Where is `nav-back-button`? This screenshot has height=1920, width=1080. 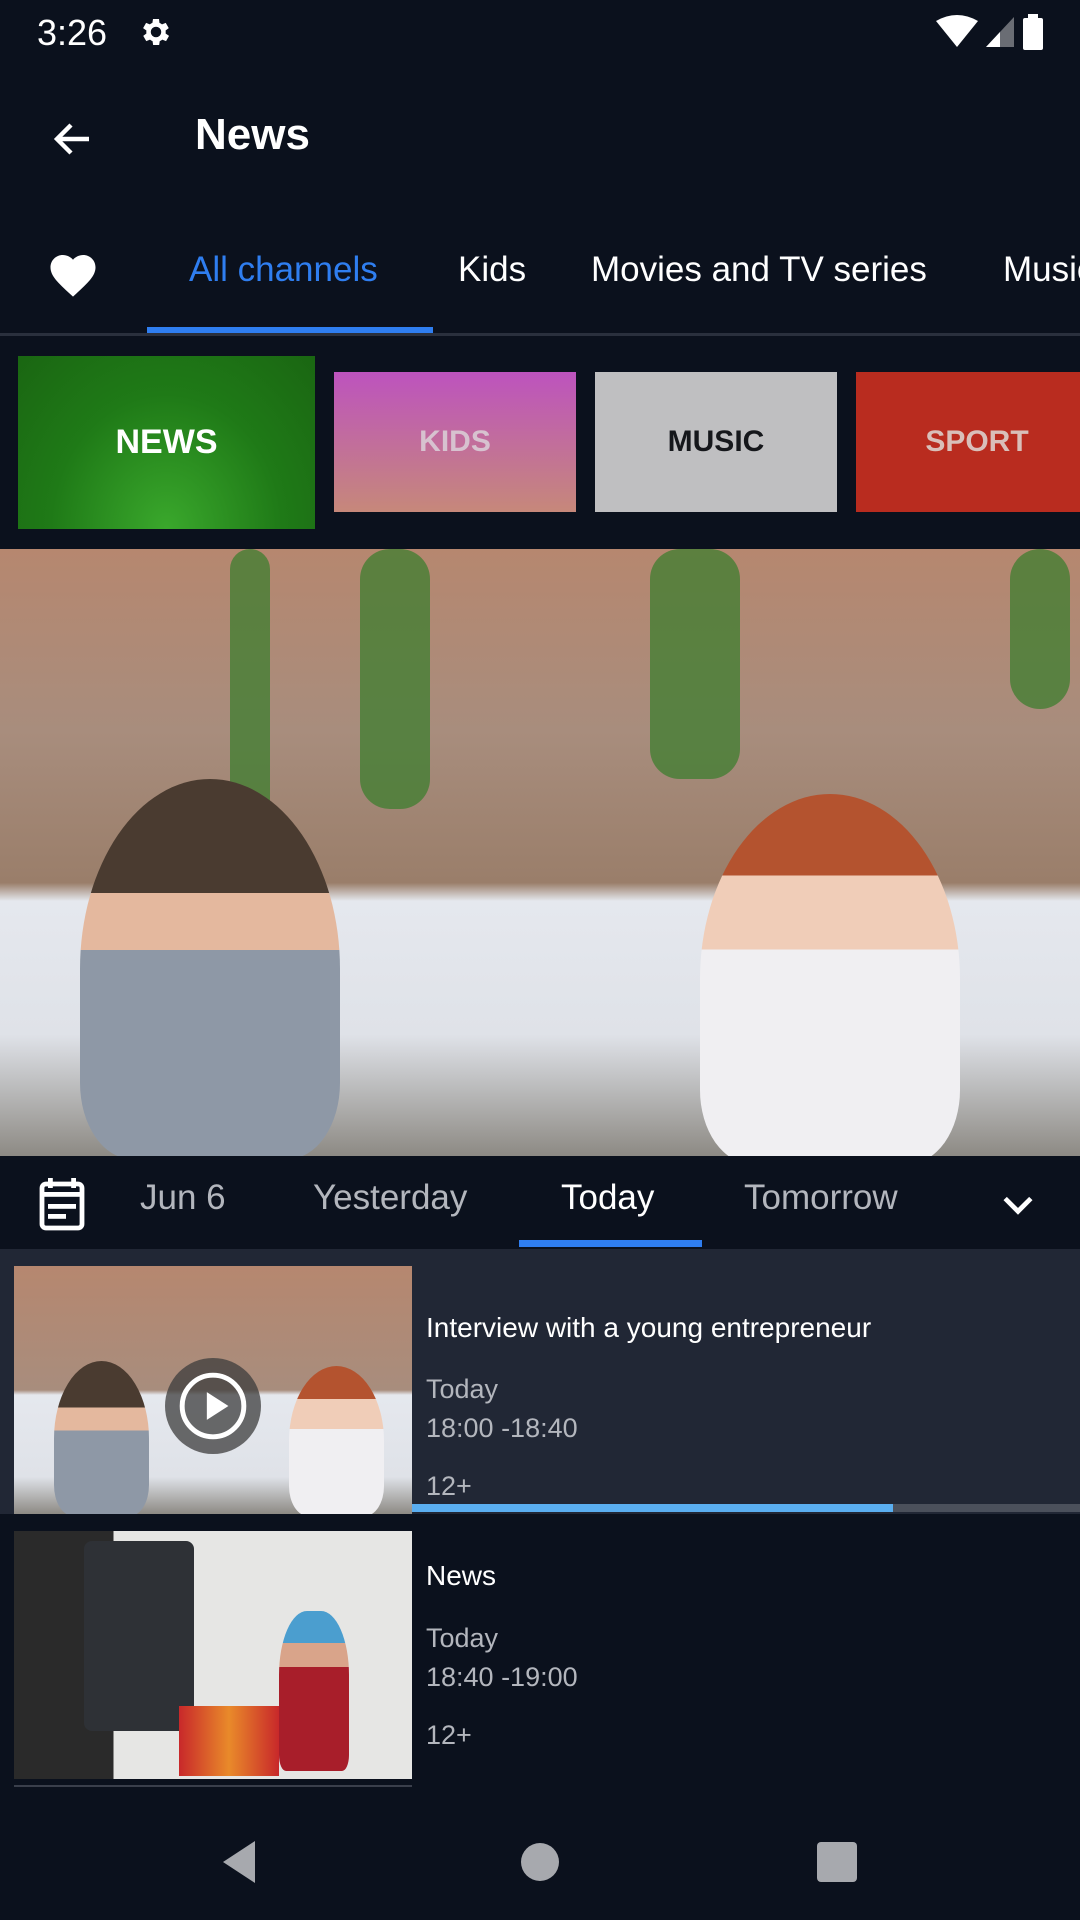 nav-back-button is located at coordinates (239, 1862).